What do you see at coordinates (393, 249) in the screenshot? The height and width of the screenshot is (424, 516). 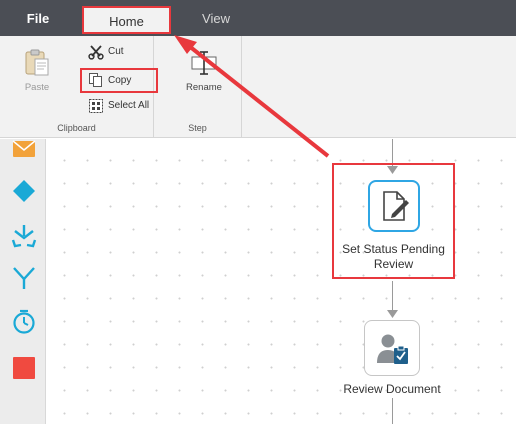 I see `step-label-line1: Set Status Pending` at bounding box center [393, 249].